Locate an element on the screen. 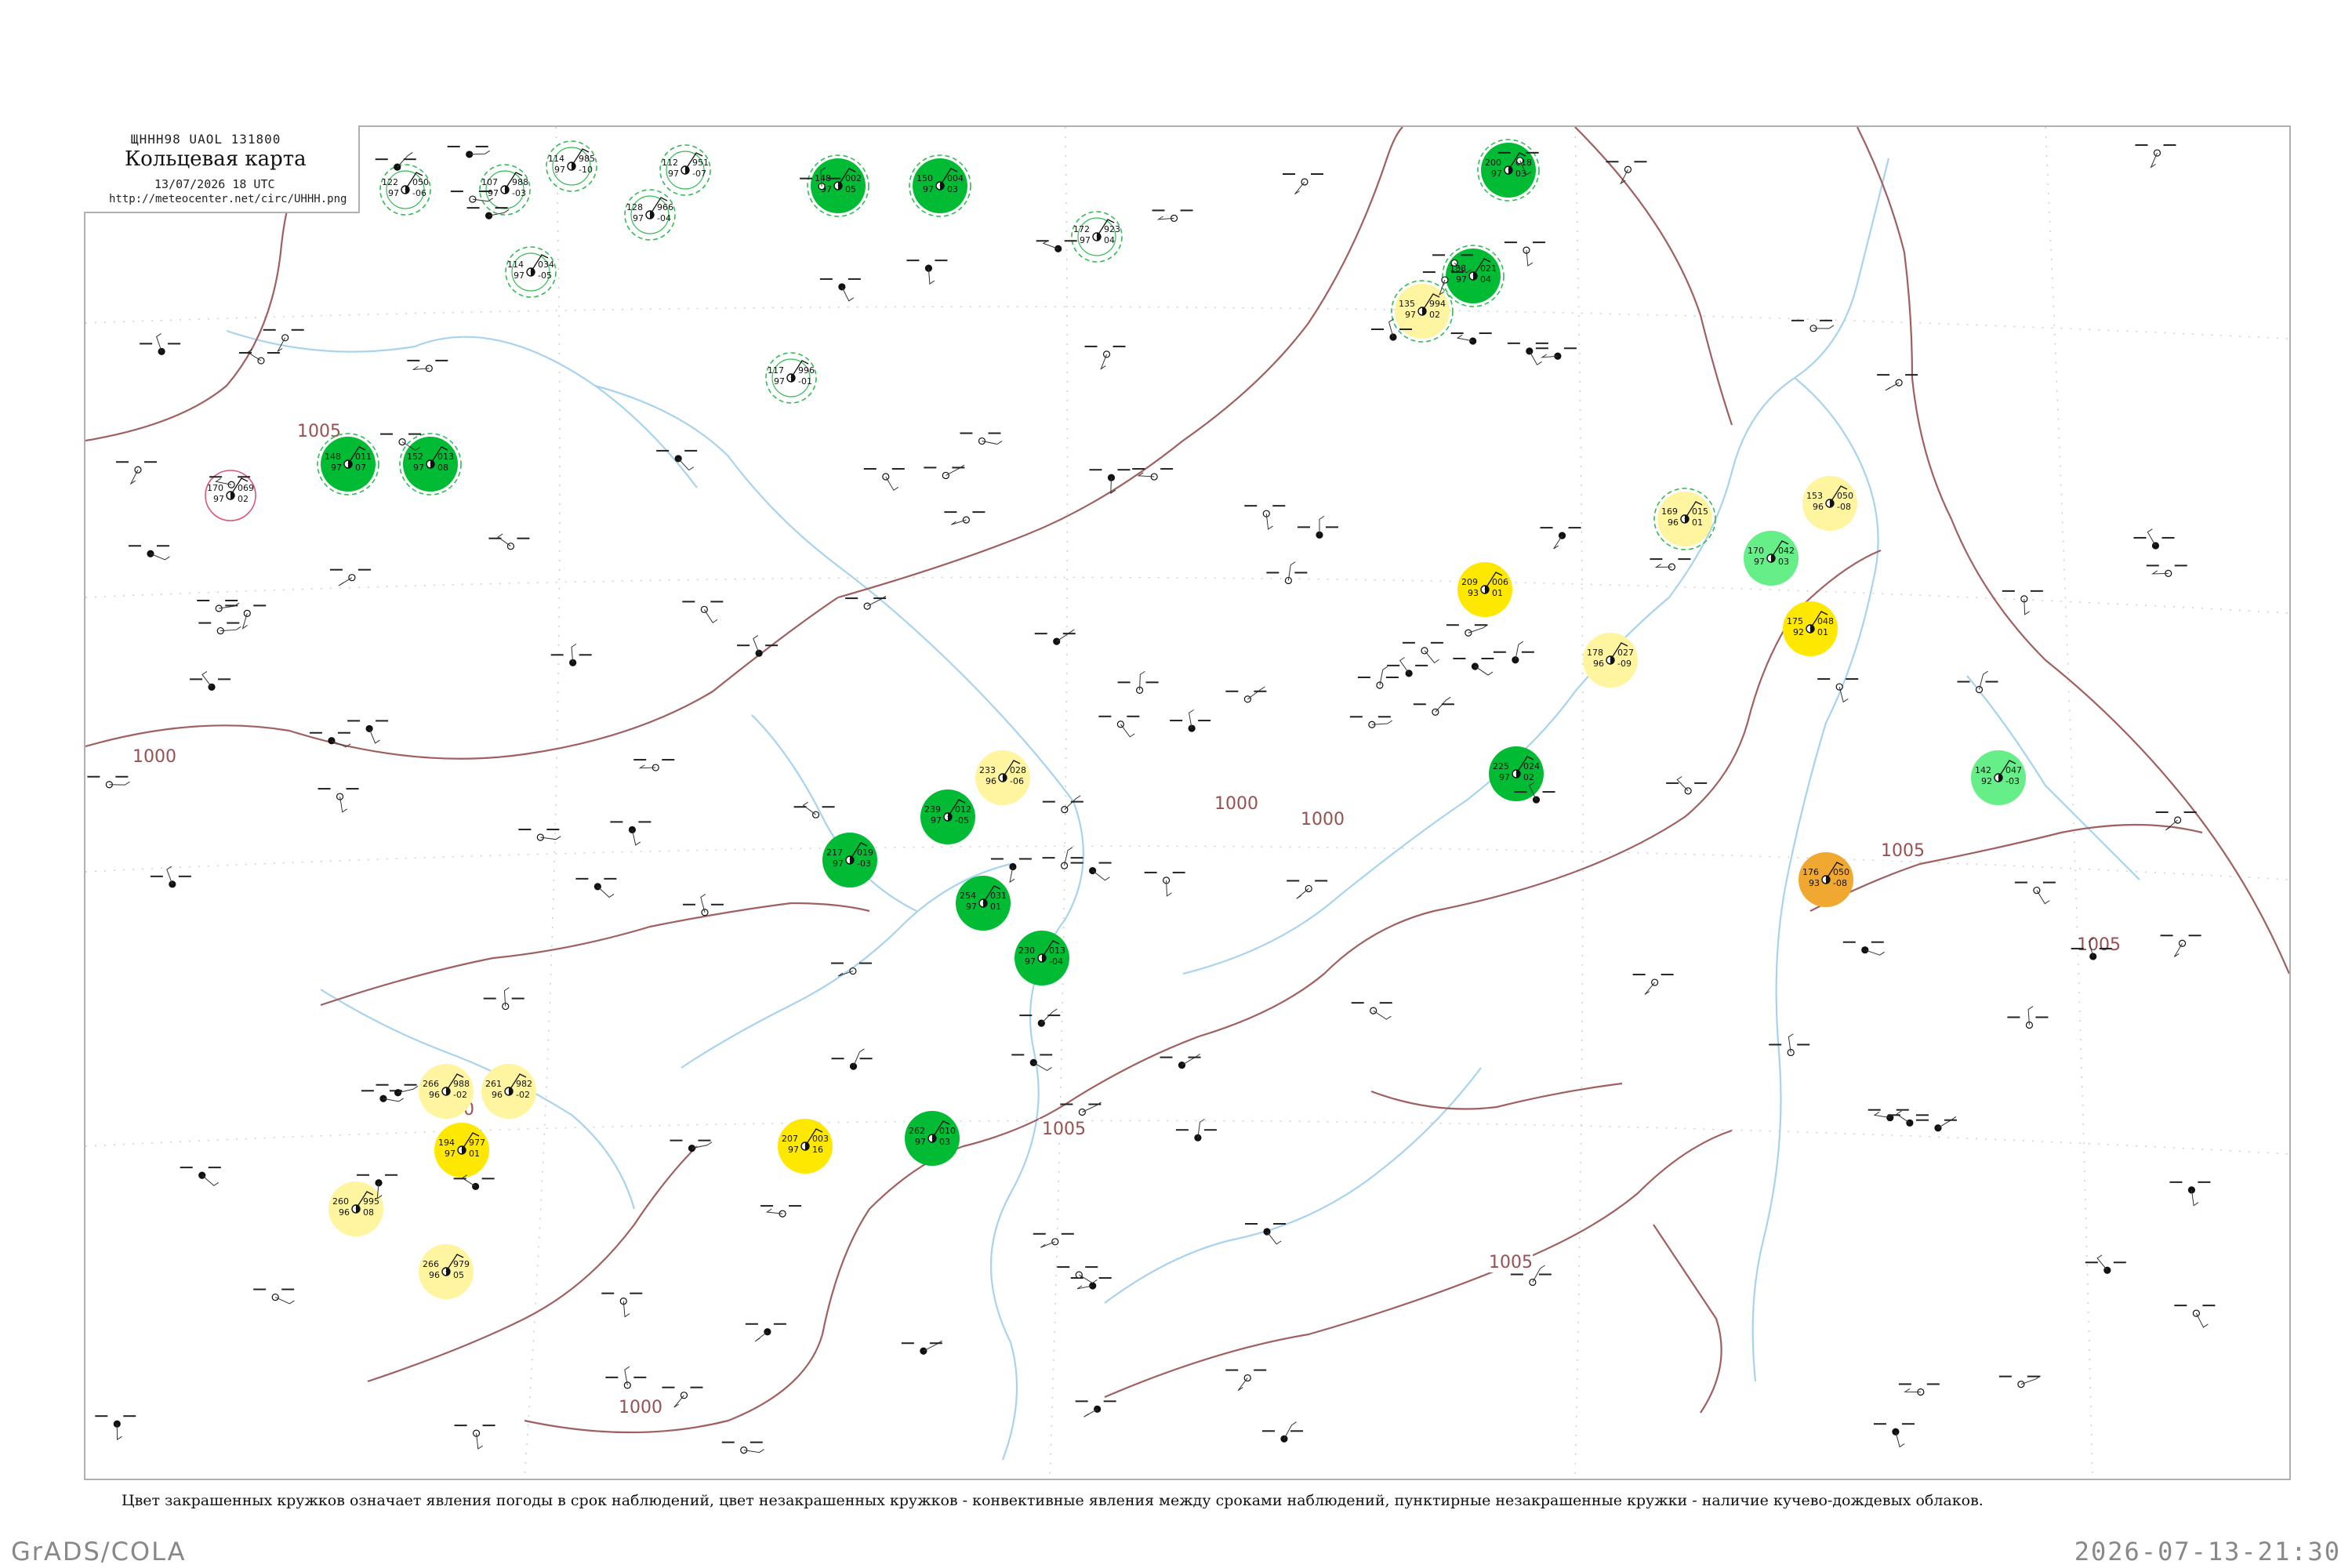 This screenshot has width=2352, height=1568. station-plot: 128 966 97 -04 is located at coordinates (650, 215).